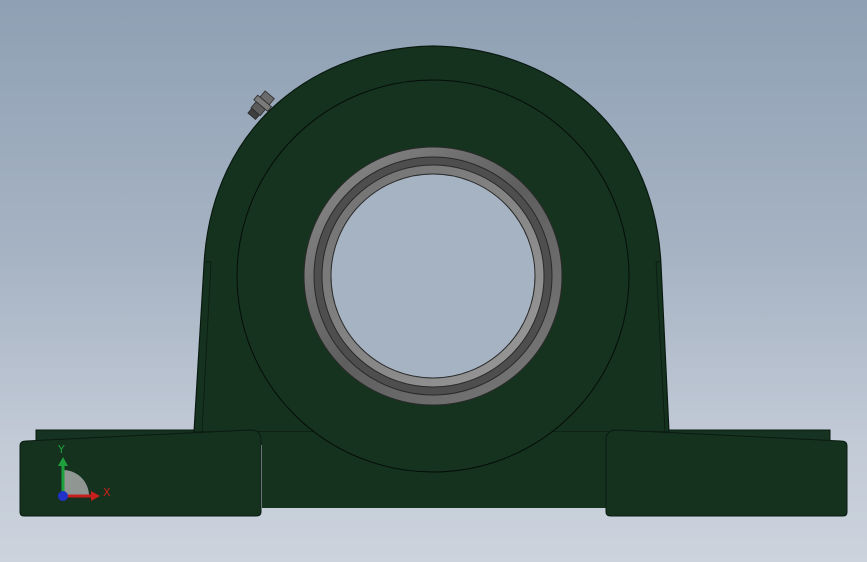 The height and width of the screenshot is (562, 867). Describe the element at coordinates (76, 483) in the screenshot. I see `triad-arc` at that location.